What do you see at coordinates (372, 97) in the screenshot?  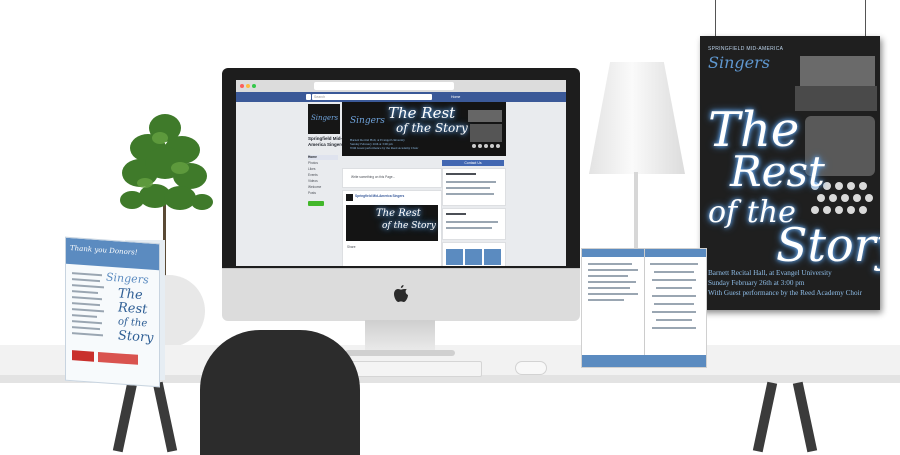 I see `facebook-search-input: Search` at bounding box center [372, 97].